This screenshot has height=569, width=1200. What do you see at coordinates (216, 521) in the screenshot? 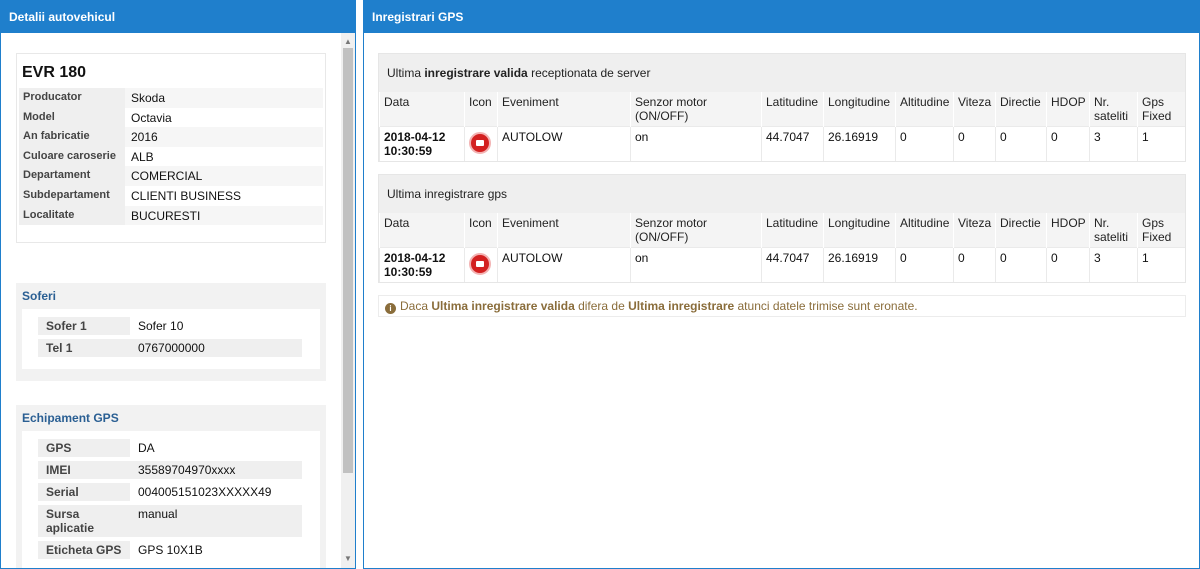
I see `equipment-value: manual` at bounding box center [216, 521].